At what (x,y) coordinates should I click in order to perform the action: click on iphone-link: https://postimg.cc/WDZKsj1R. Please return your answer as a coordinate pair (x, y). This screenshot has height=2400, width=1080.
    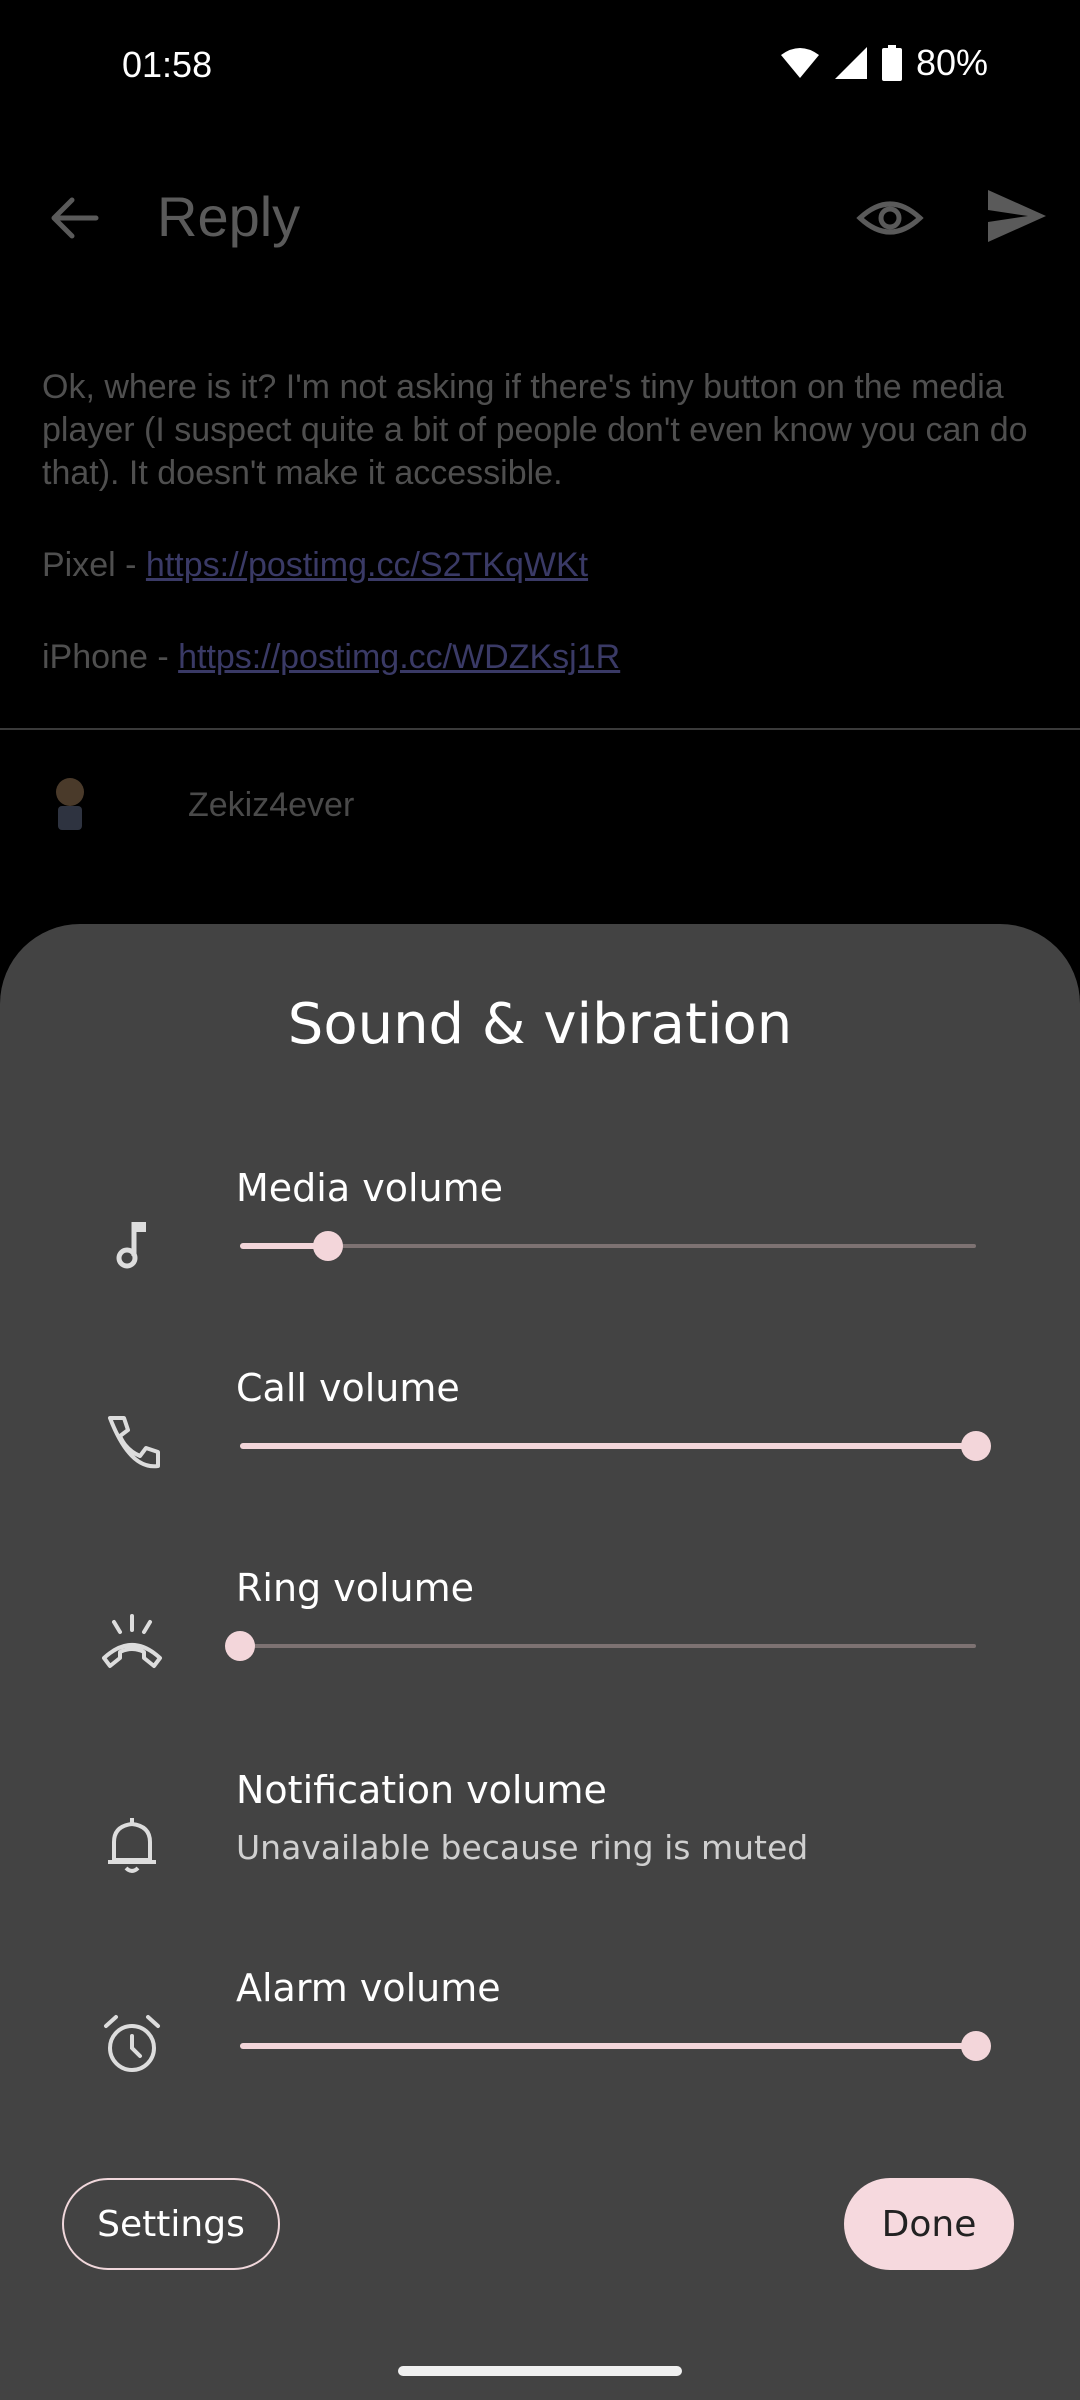
    Looking at the image, I should click on (399, 657).